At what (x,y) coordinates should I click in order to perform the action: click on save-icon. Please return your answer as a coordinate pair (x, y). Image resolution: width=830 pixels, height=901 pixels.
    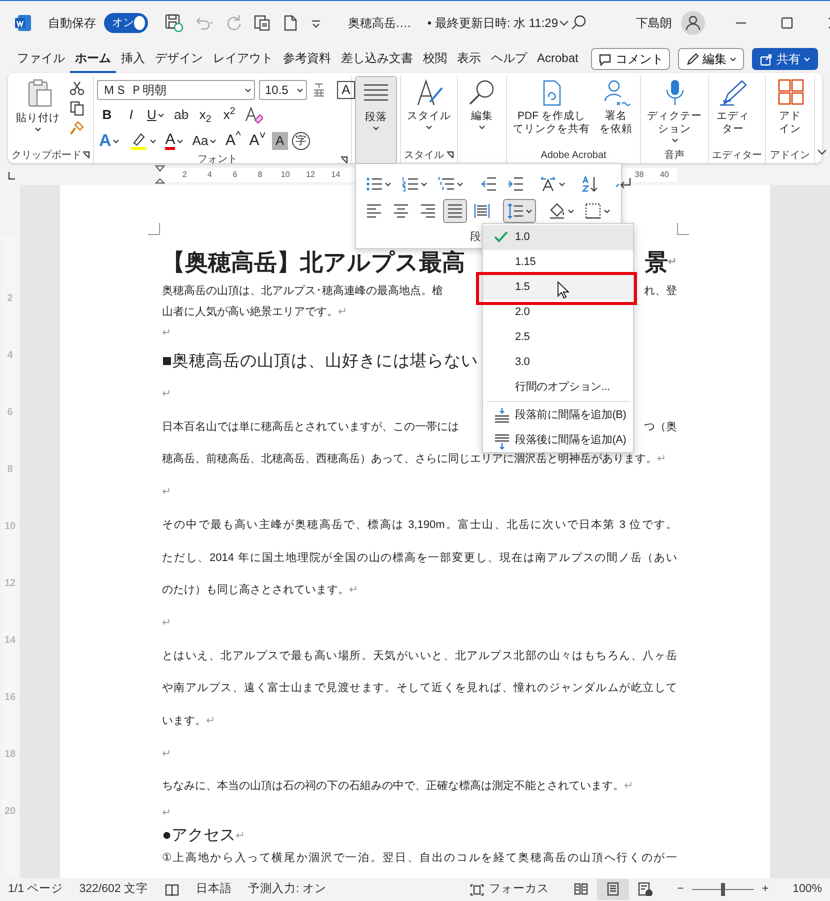
    Looking at the image, I should click on (174, 23).